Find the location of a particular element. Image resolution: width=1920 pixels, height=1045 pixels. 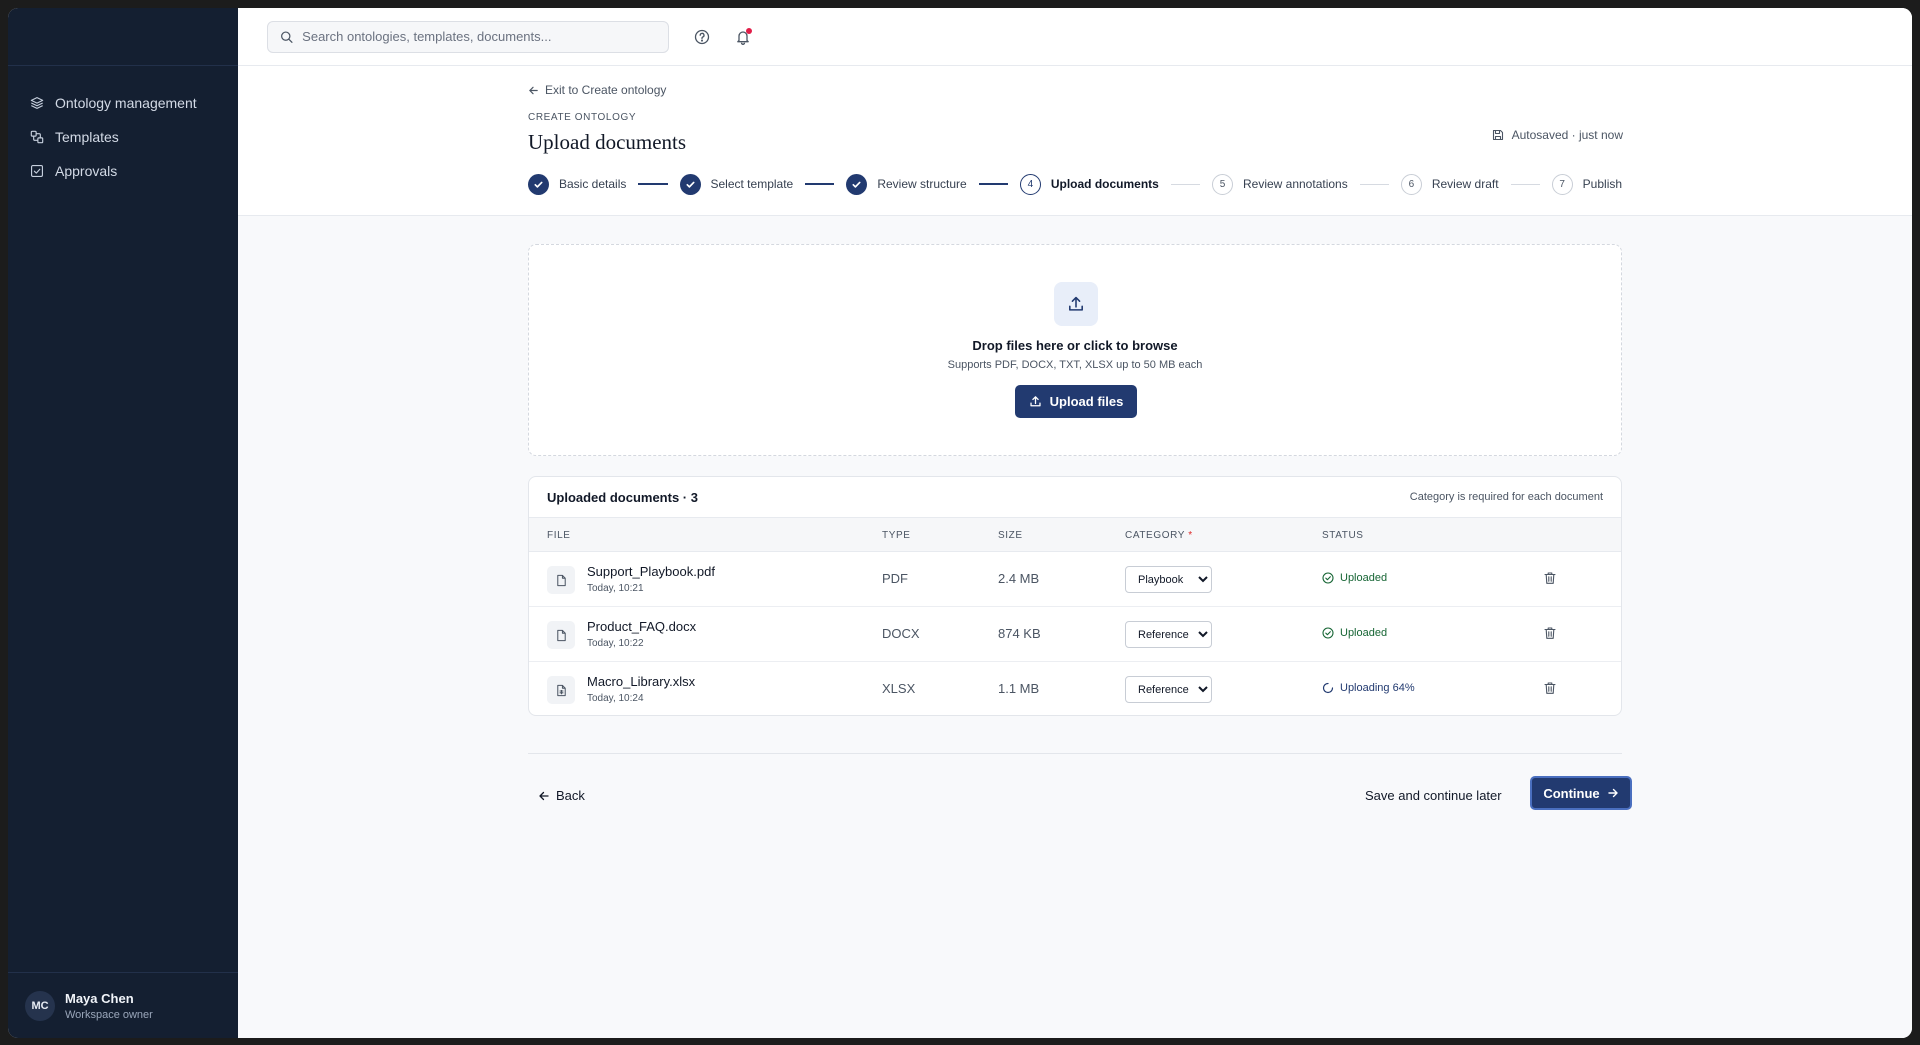

column-header-category-label: CATEGORY is located at coordinates (1155, 535).